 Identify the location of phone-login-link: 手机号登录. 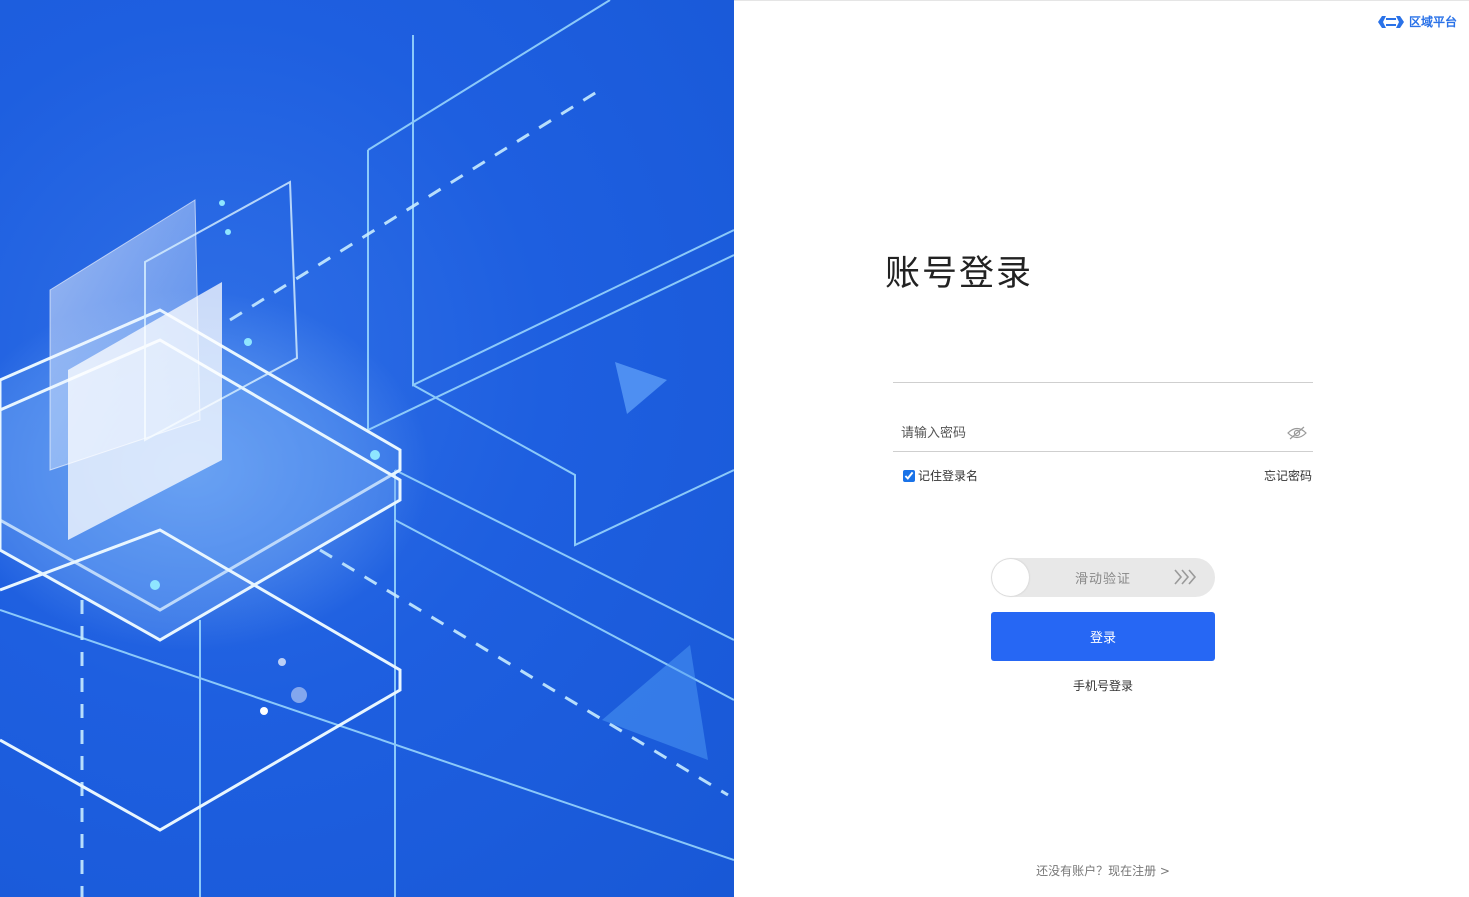
(1103, 685).